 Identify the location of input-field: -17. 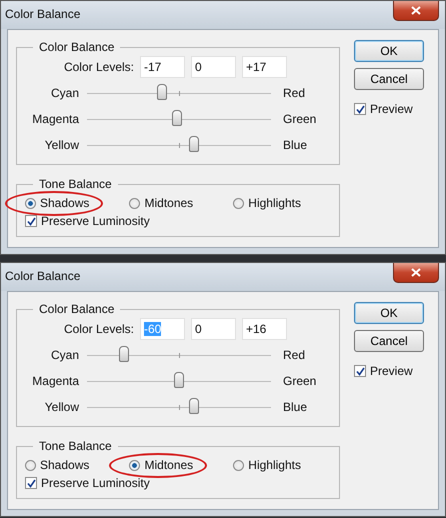
(162, 67).